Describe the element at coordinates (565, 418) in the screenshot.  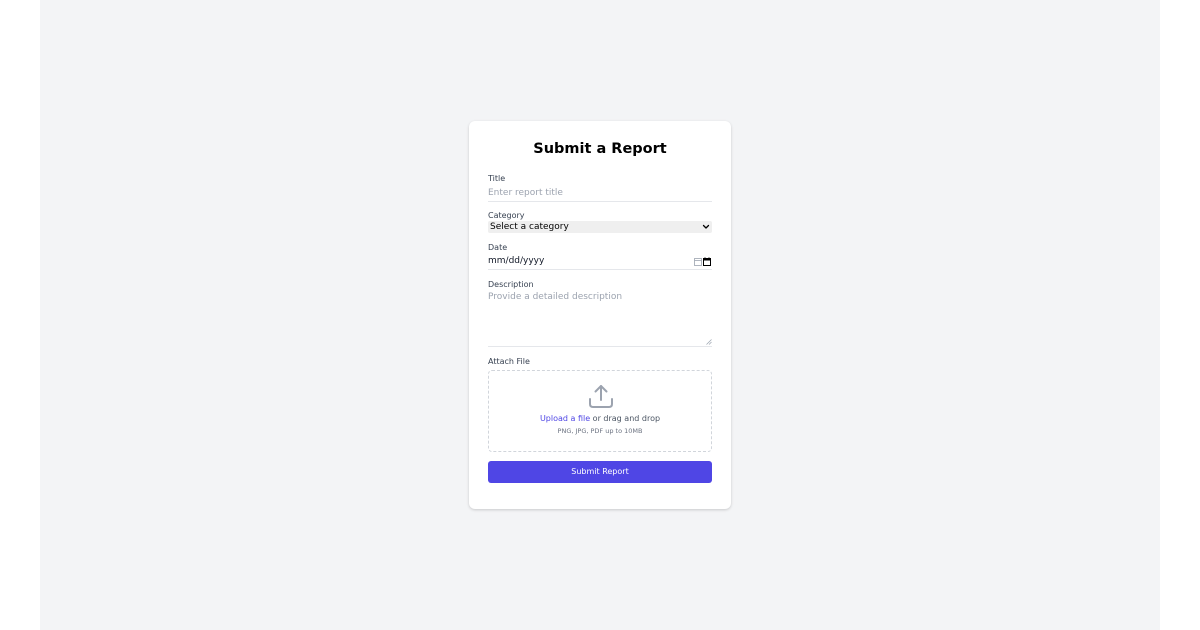
I see `upload-file-link: Upload a file` at that location.